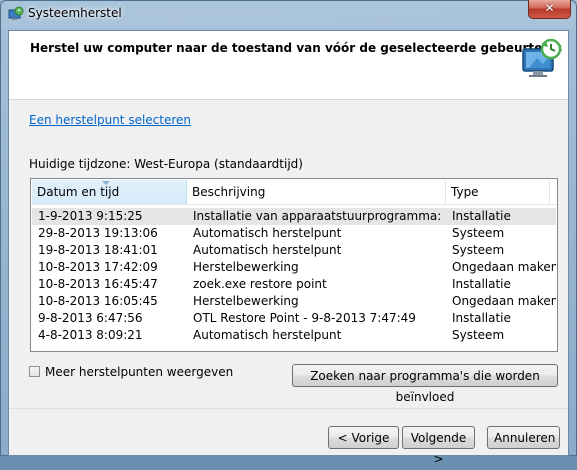 Image resolution: width=577 pixels, height=470 pixels. I want to click on footer-divider, so click(288, 408).